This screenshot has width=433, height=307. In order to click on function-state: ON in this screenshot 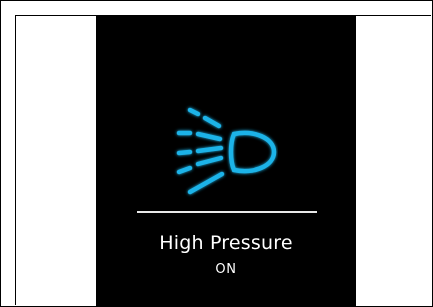, I will do `click(226, 269)`.